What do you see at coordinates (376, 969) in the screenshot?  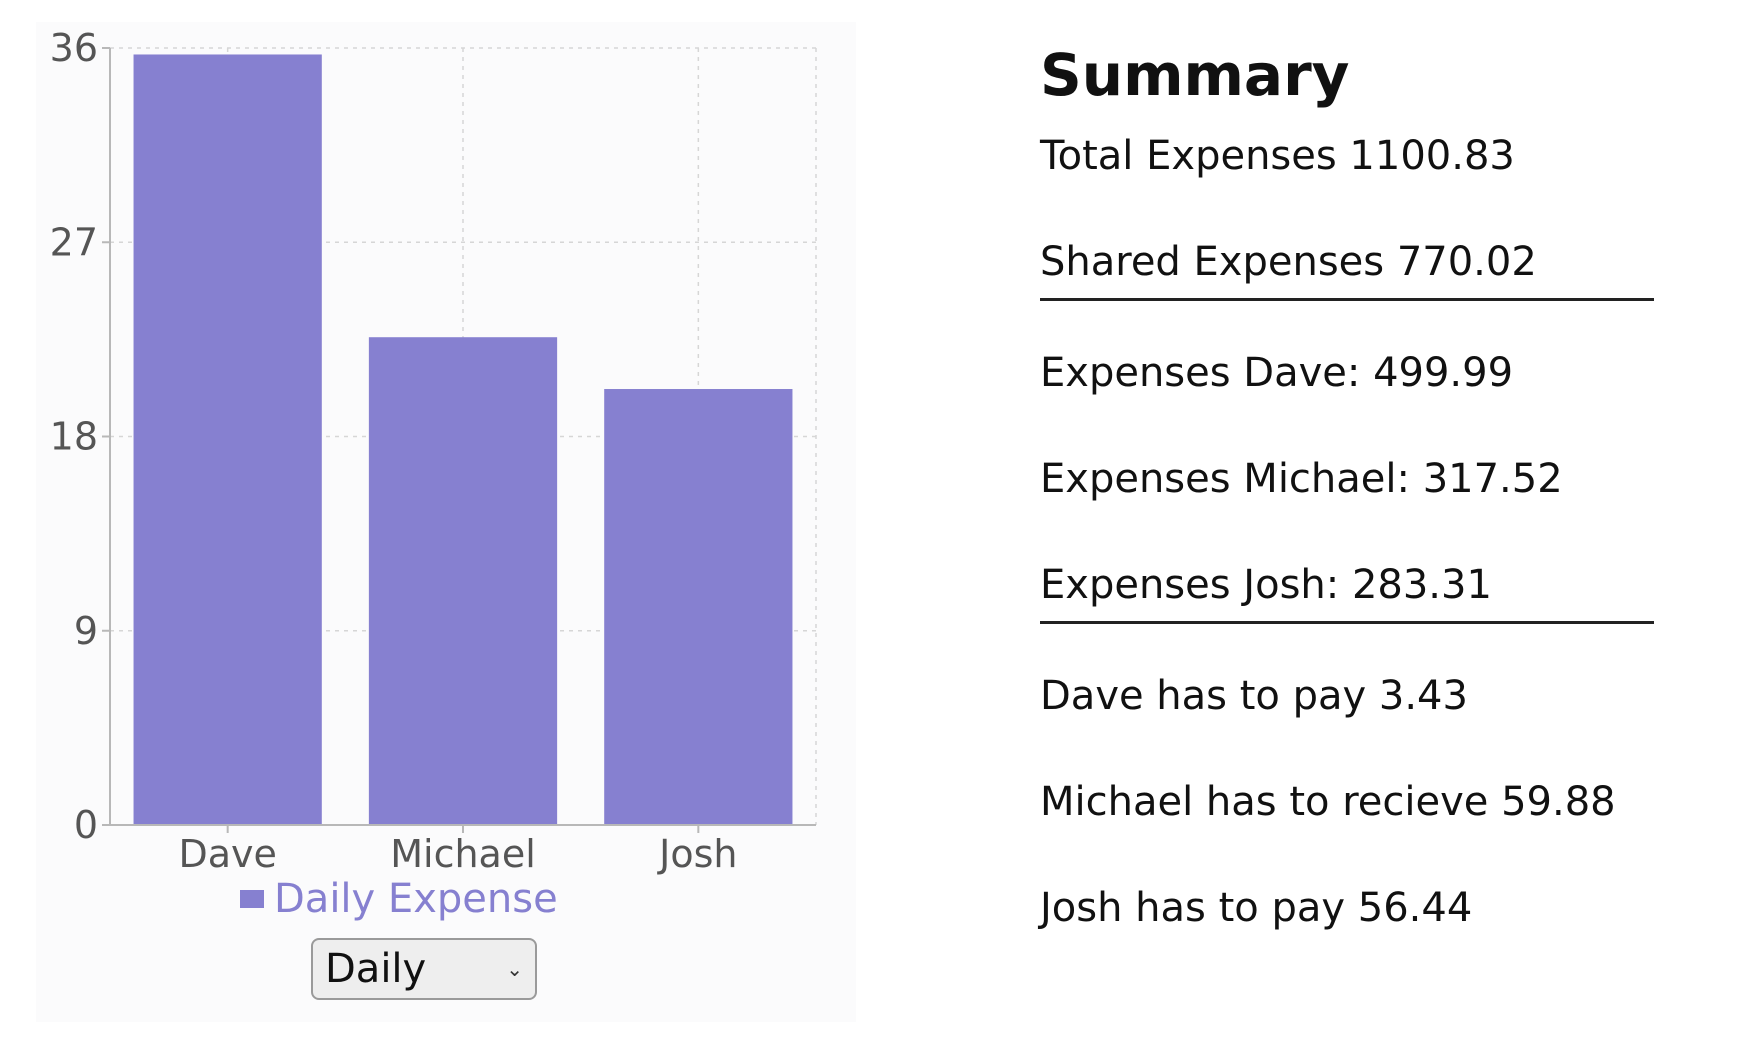 I see `period-select-value: Daily` at bounding box center [376, 969].